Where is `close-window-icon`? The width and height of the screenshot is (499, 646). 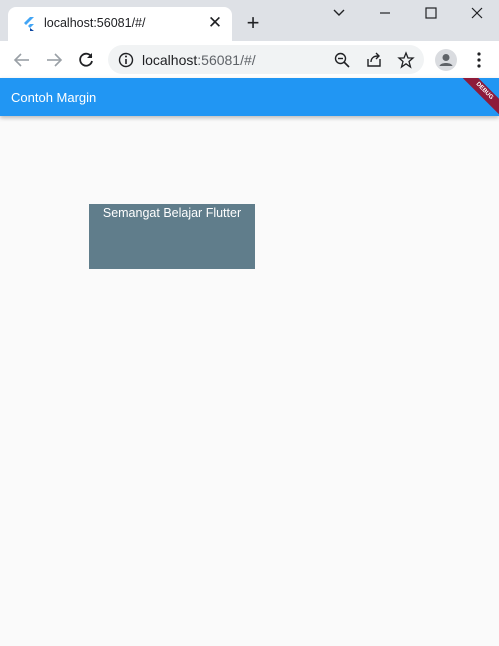
close-window-icon is located at coordinates (477, 13).